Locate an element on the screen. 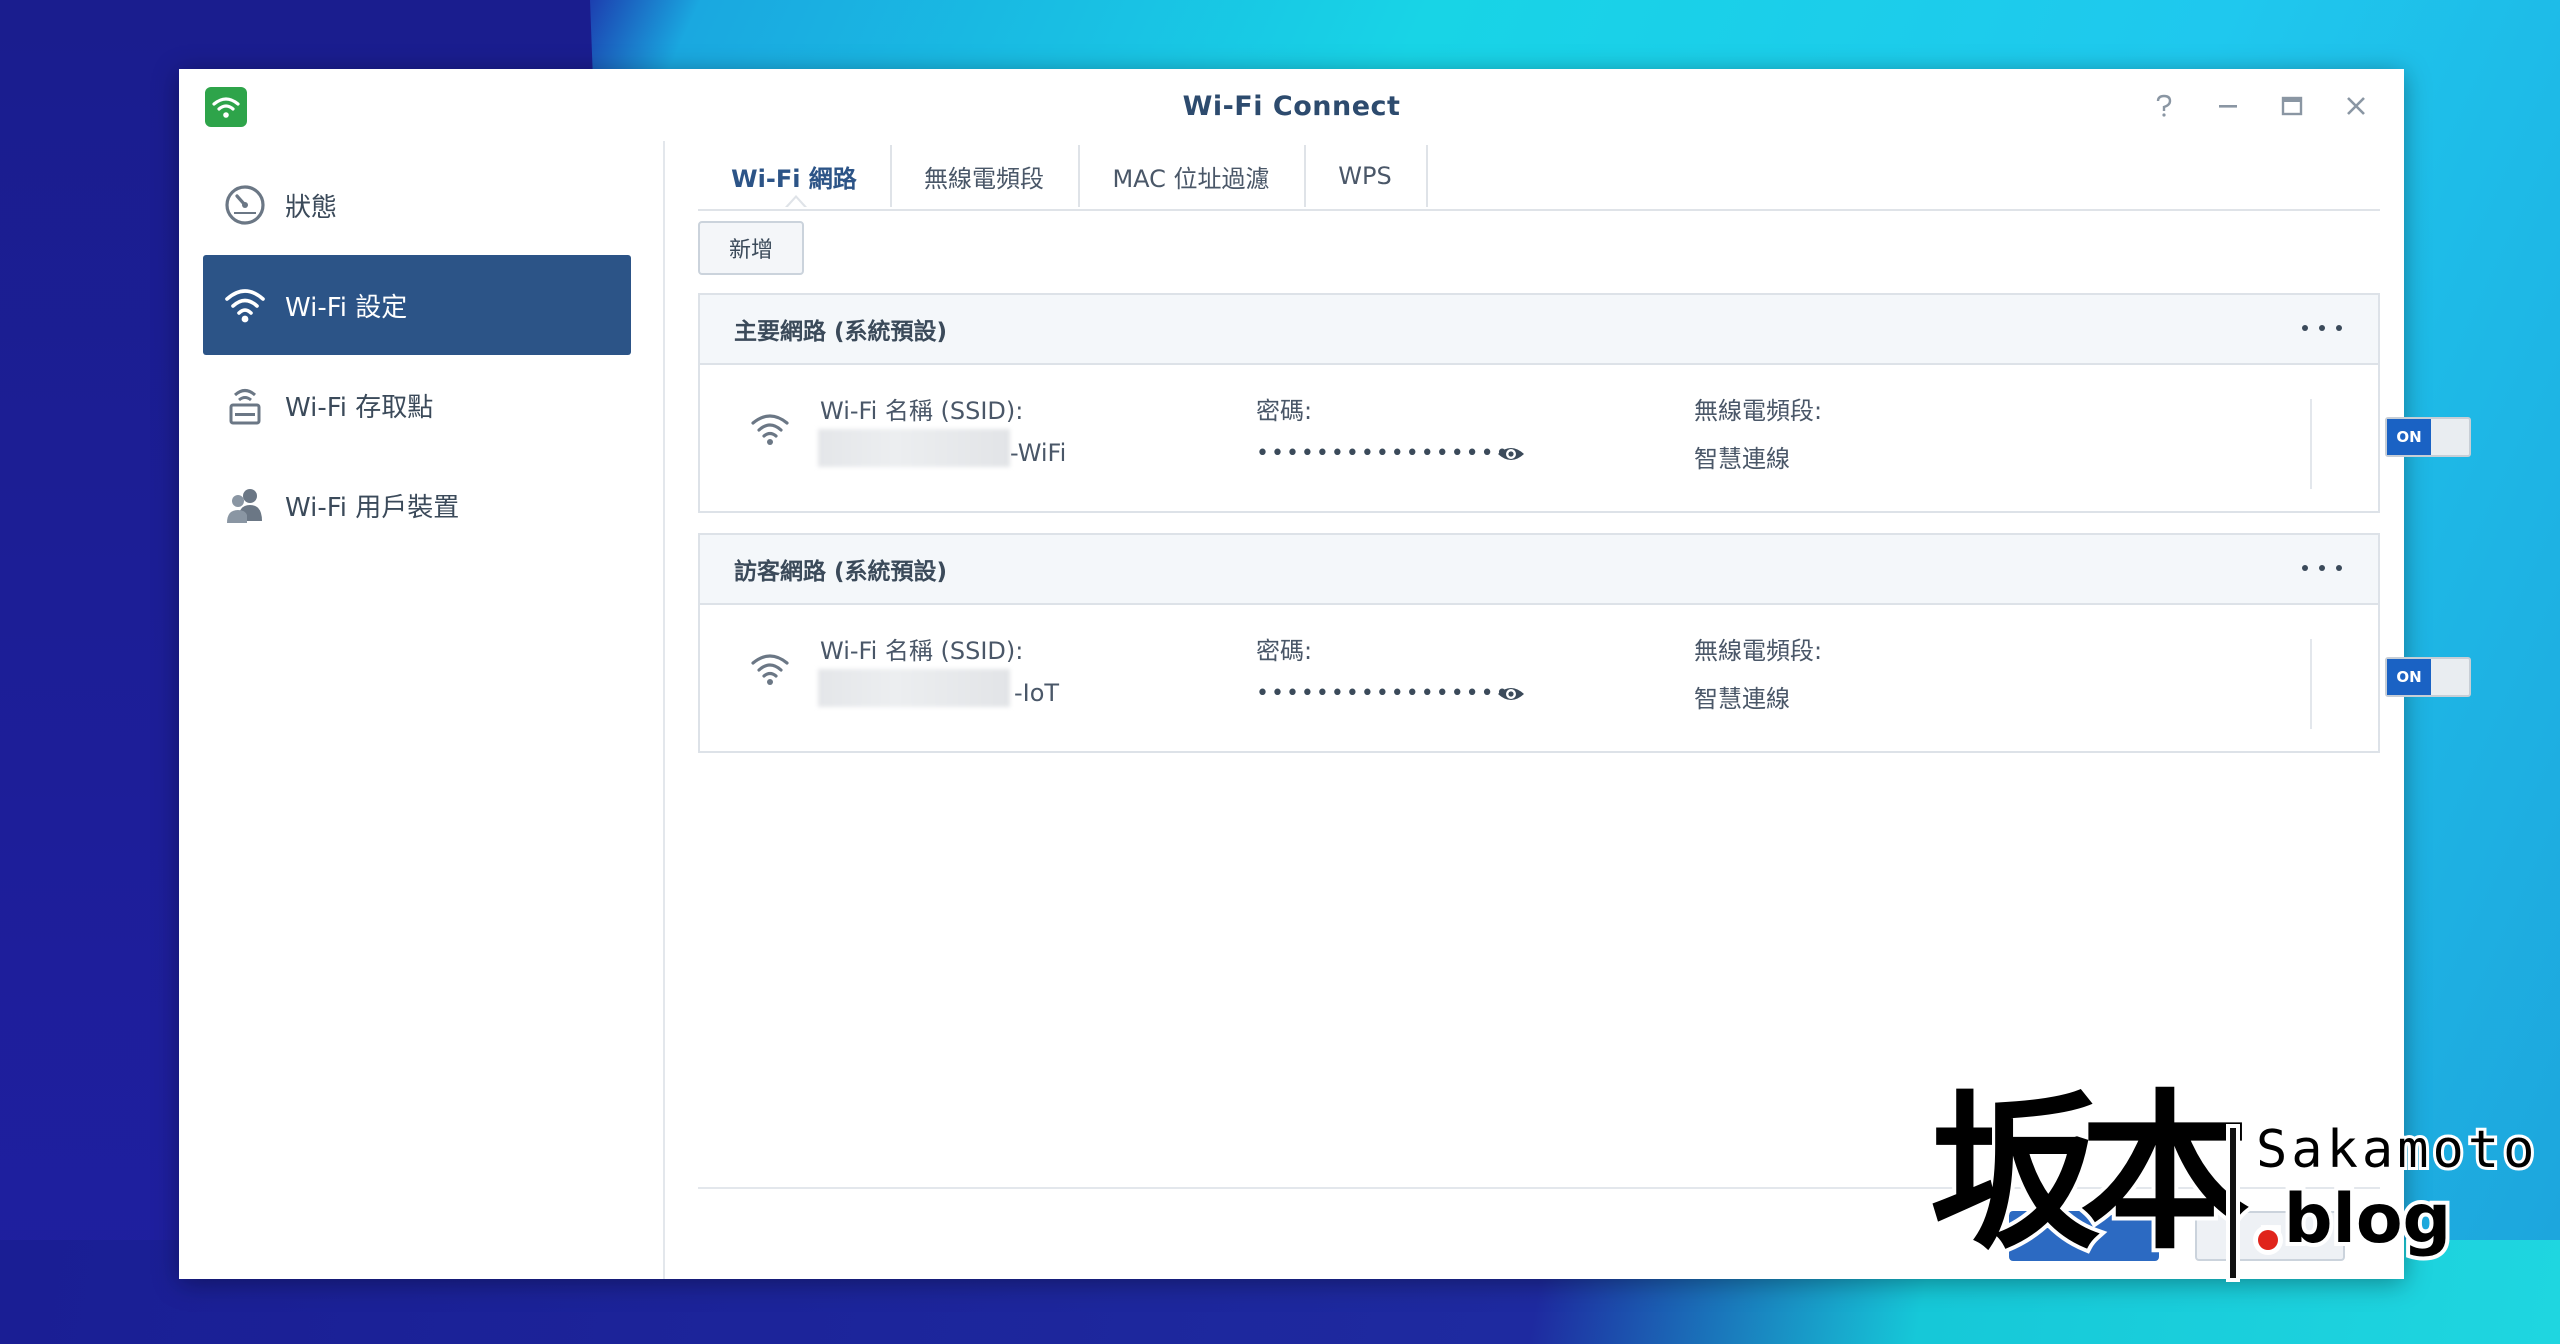 This screenshot has width=2560, height=1344. watermark-name: Sakamoto is located at coordinates (2396, 1150).